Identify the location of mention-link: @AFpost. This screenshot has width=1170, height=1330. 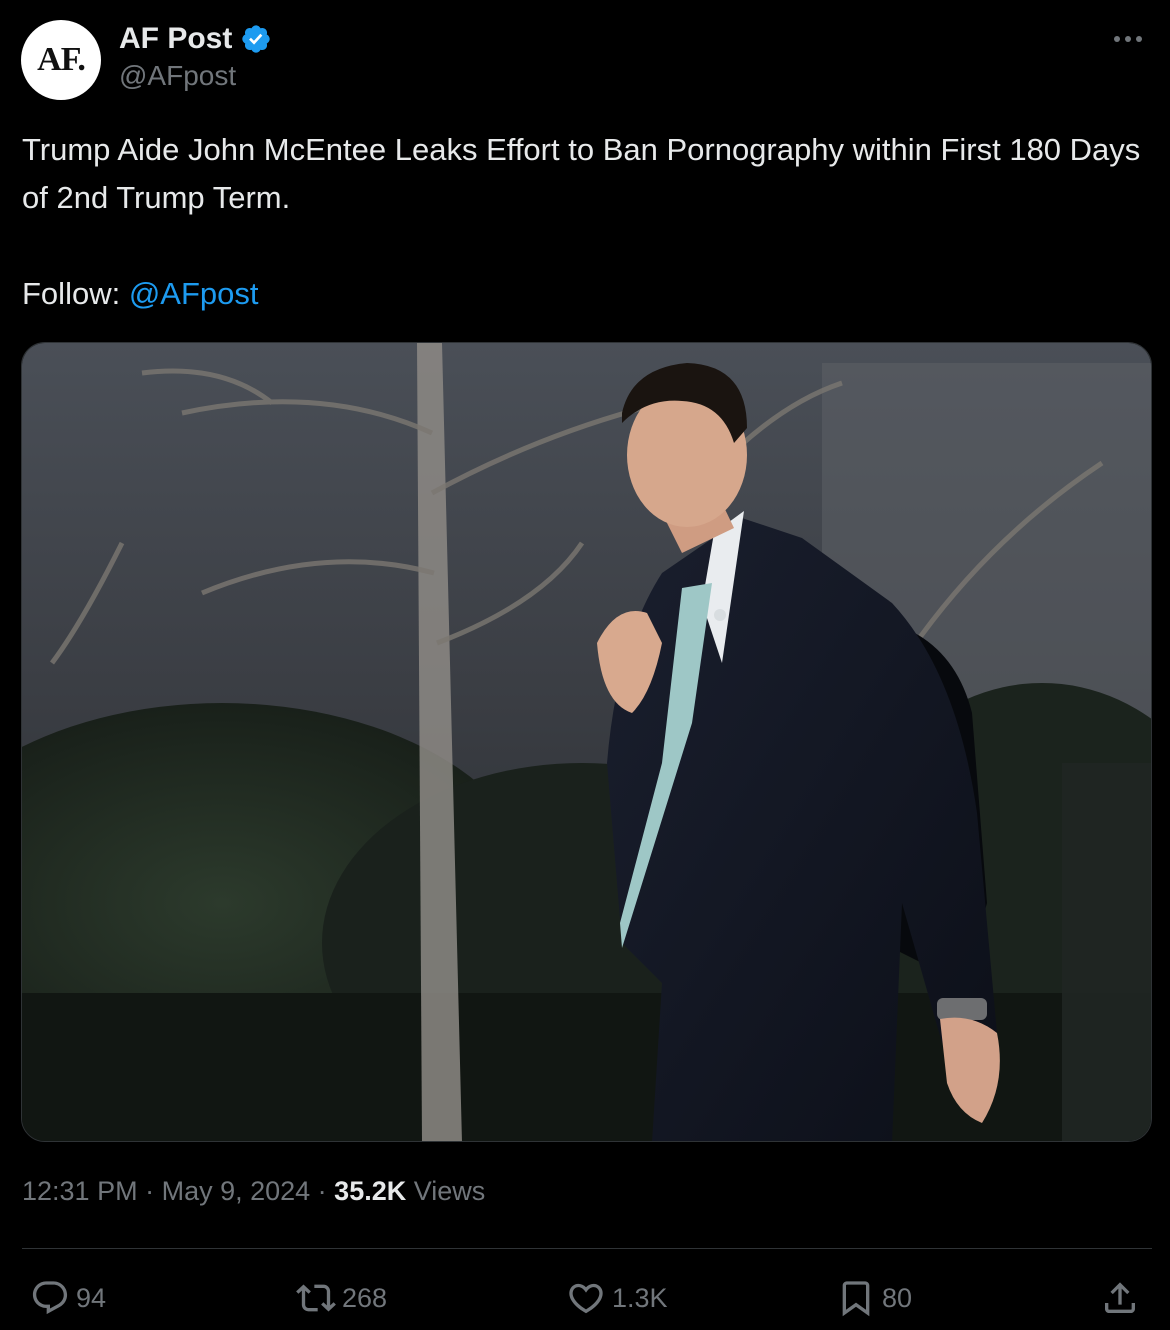
(194, 293).